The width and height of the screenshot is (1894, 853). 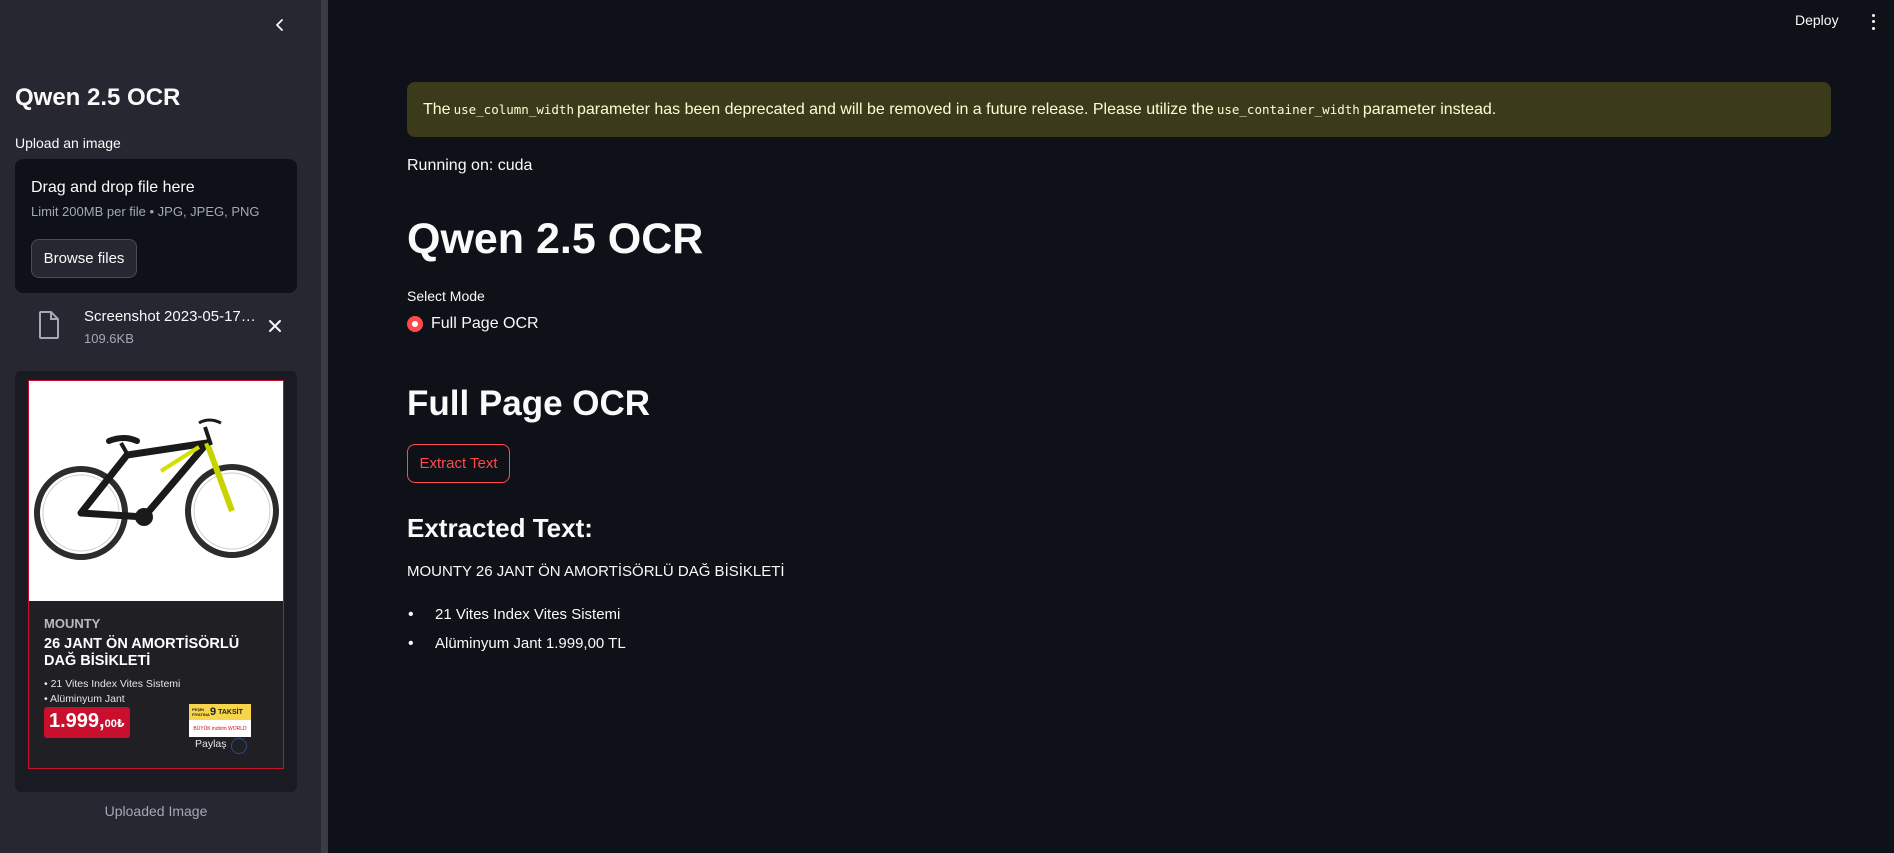 What do you see at coordinates (485, 323) in the screenshot?
I see `mode-option-label: Full Page OCR` at bounding box center [485, 323].